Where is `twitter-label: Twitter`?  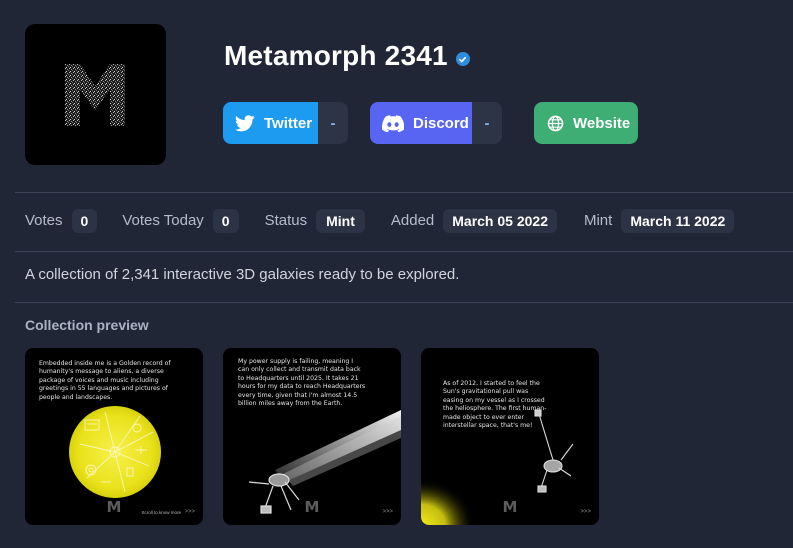
twitter-label: Twitter is located at coordinates (288, 123).